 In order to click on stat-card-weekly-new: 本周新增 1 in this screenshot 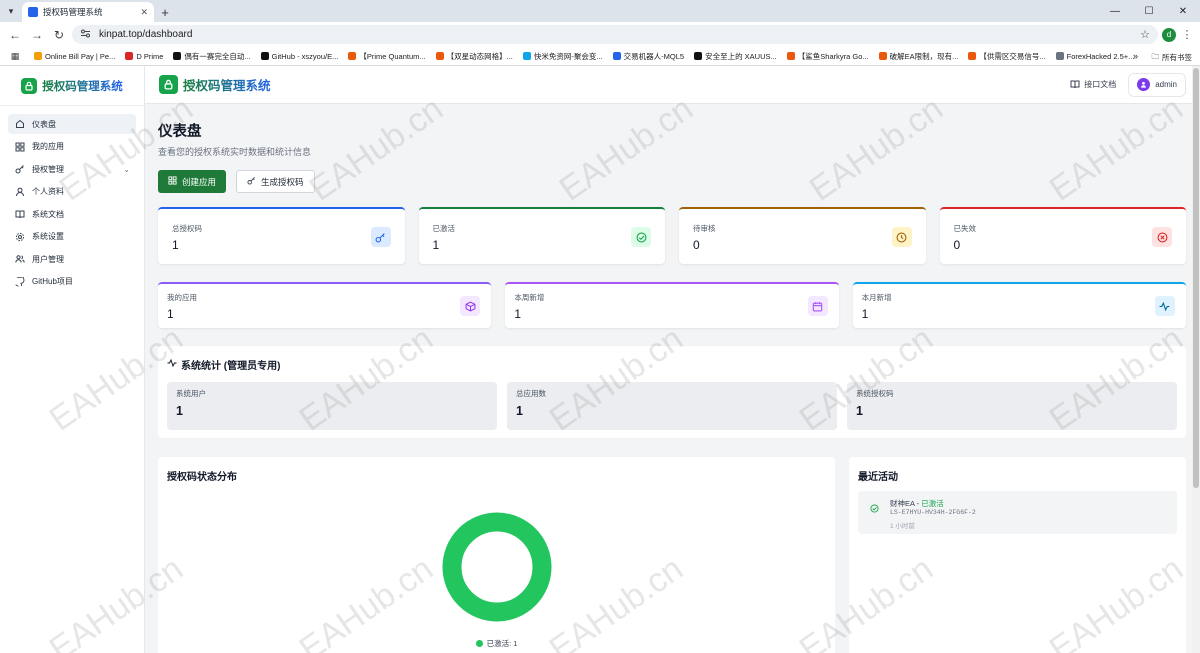, I will do `click(672, 305)`.